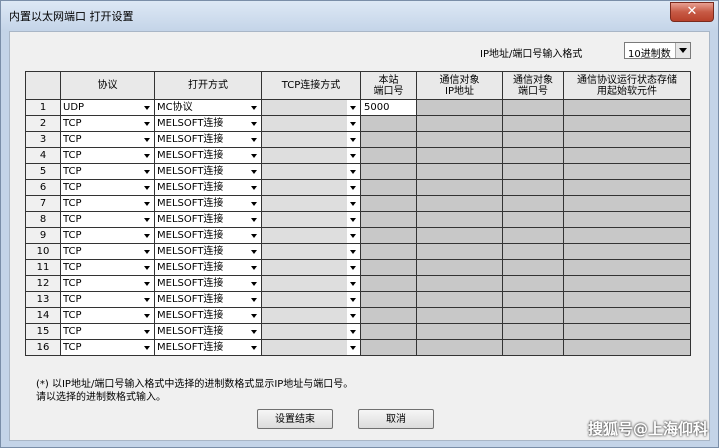 The height and width of the screenshot is (448, 719). Describe the element at coordinates (396, 419) in the screenshot. I see `cancel-button: 取消` at that location.